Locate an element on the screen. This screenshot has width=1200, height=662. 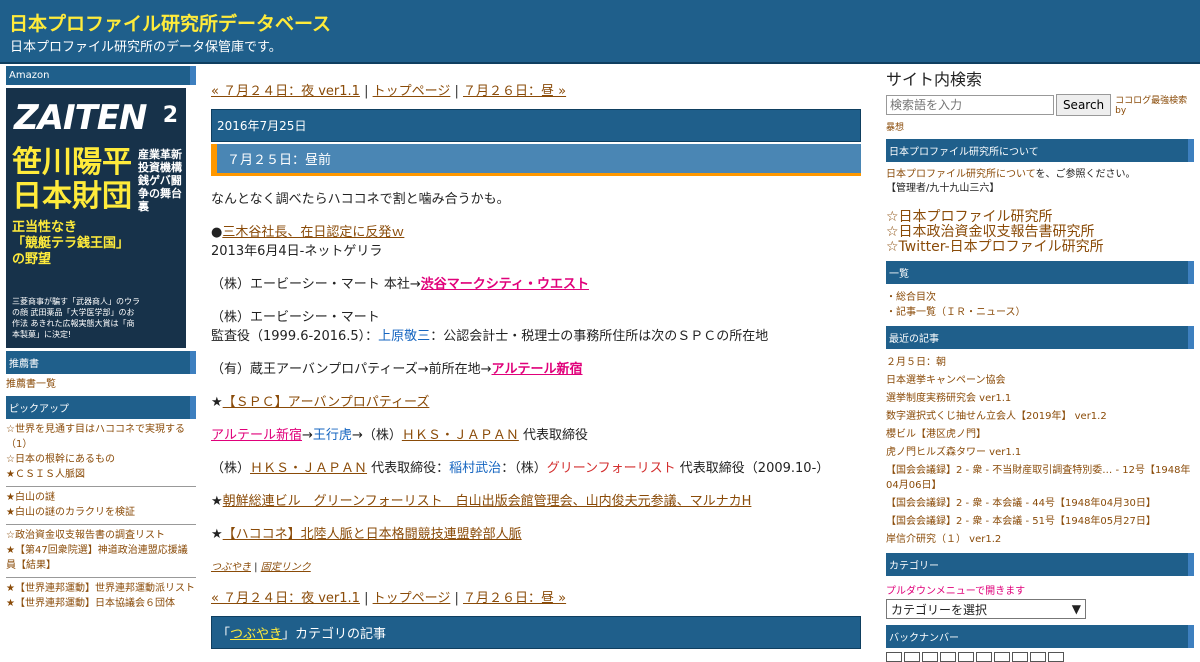
pickup-link: ★ＣＳＩＳ人脈図 is located at coordinates (101, 474).